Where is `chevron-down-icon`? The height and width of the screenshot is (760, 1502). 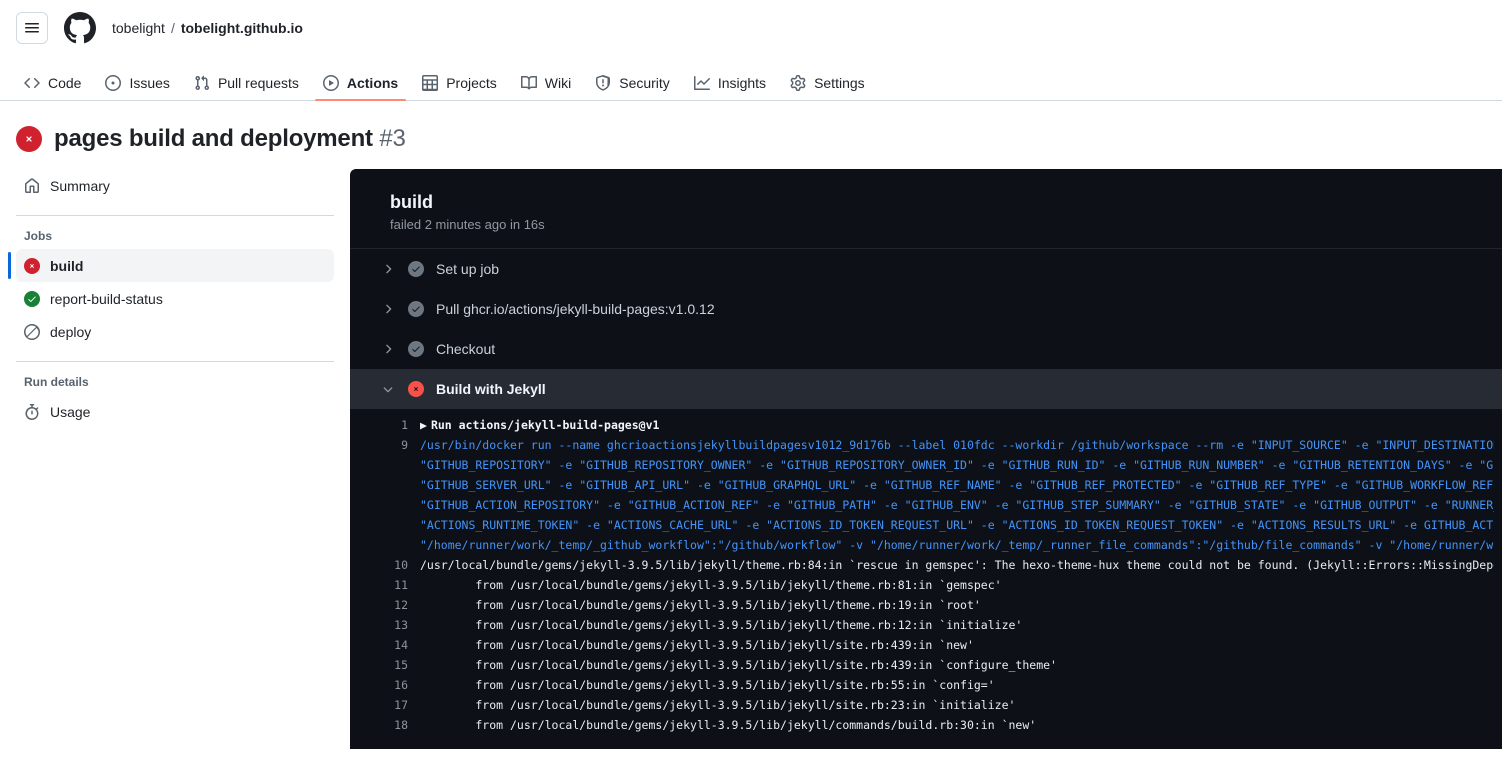 chevron-down-icon is located at coordinates (388, 389).